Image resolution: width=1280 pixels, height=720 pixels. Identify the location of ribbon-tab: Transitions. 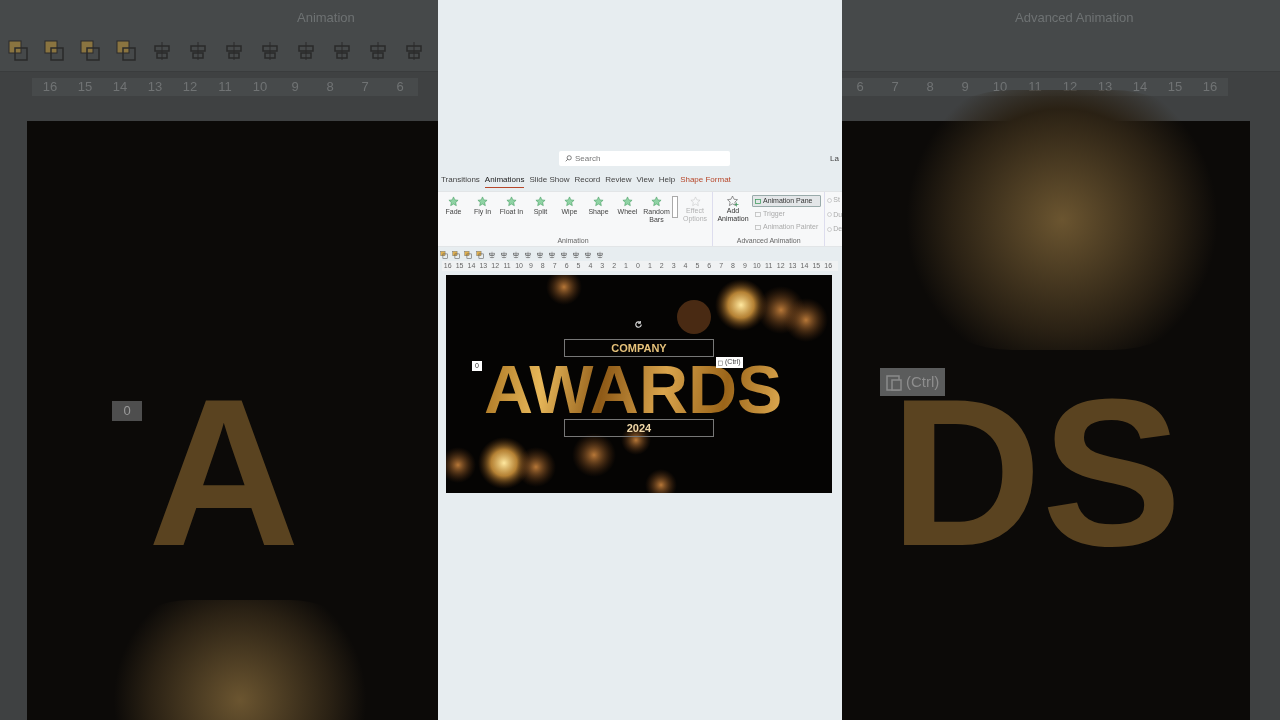
(460, 181).